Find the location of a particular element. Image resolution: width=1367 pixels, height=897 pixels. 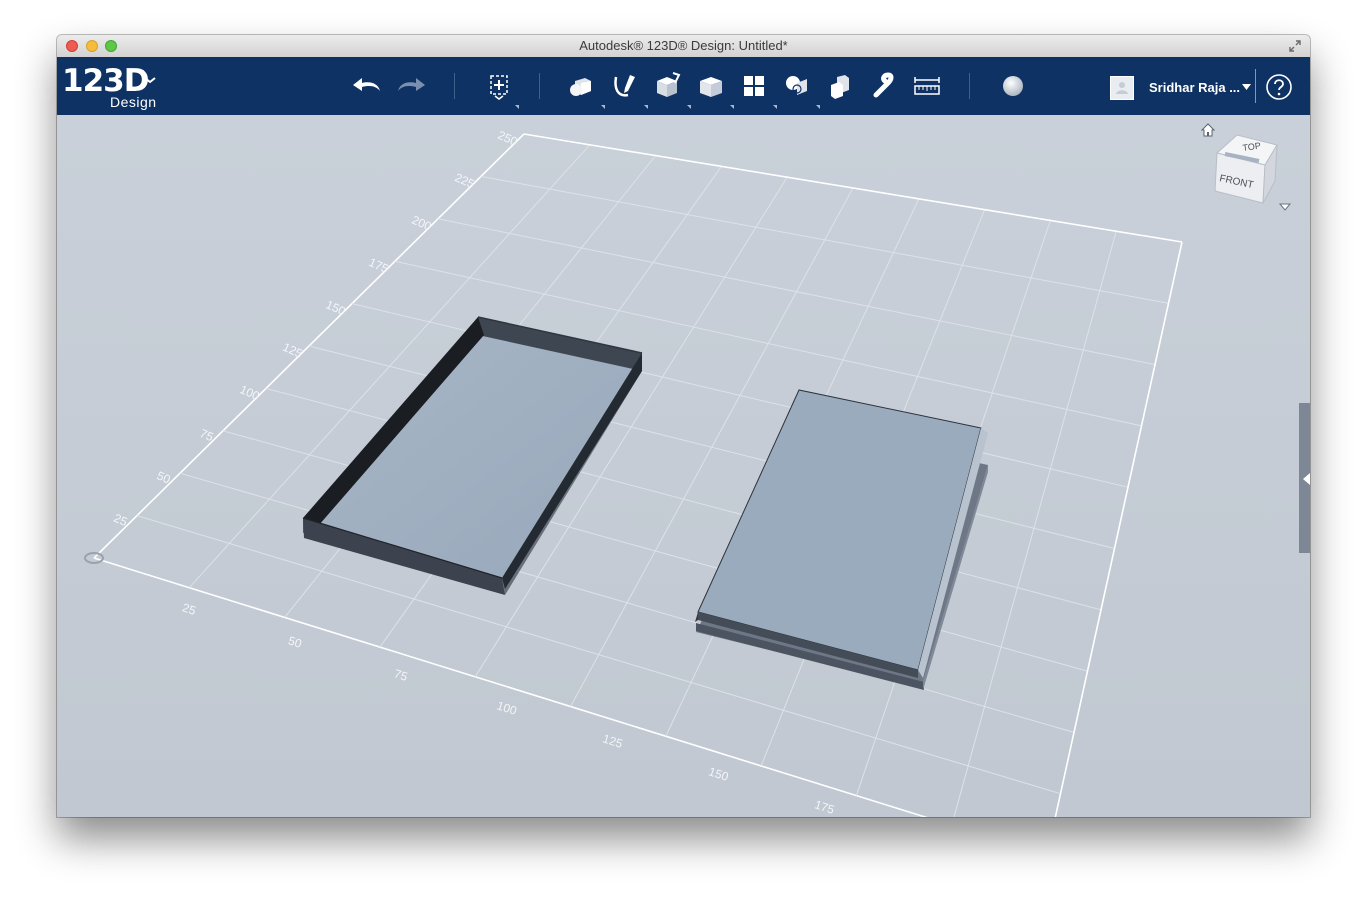

snap-button is located at coordinates (883, 86).